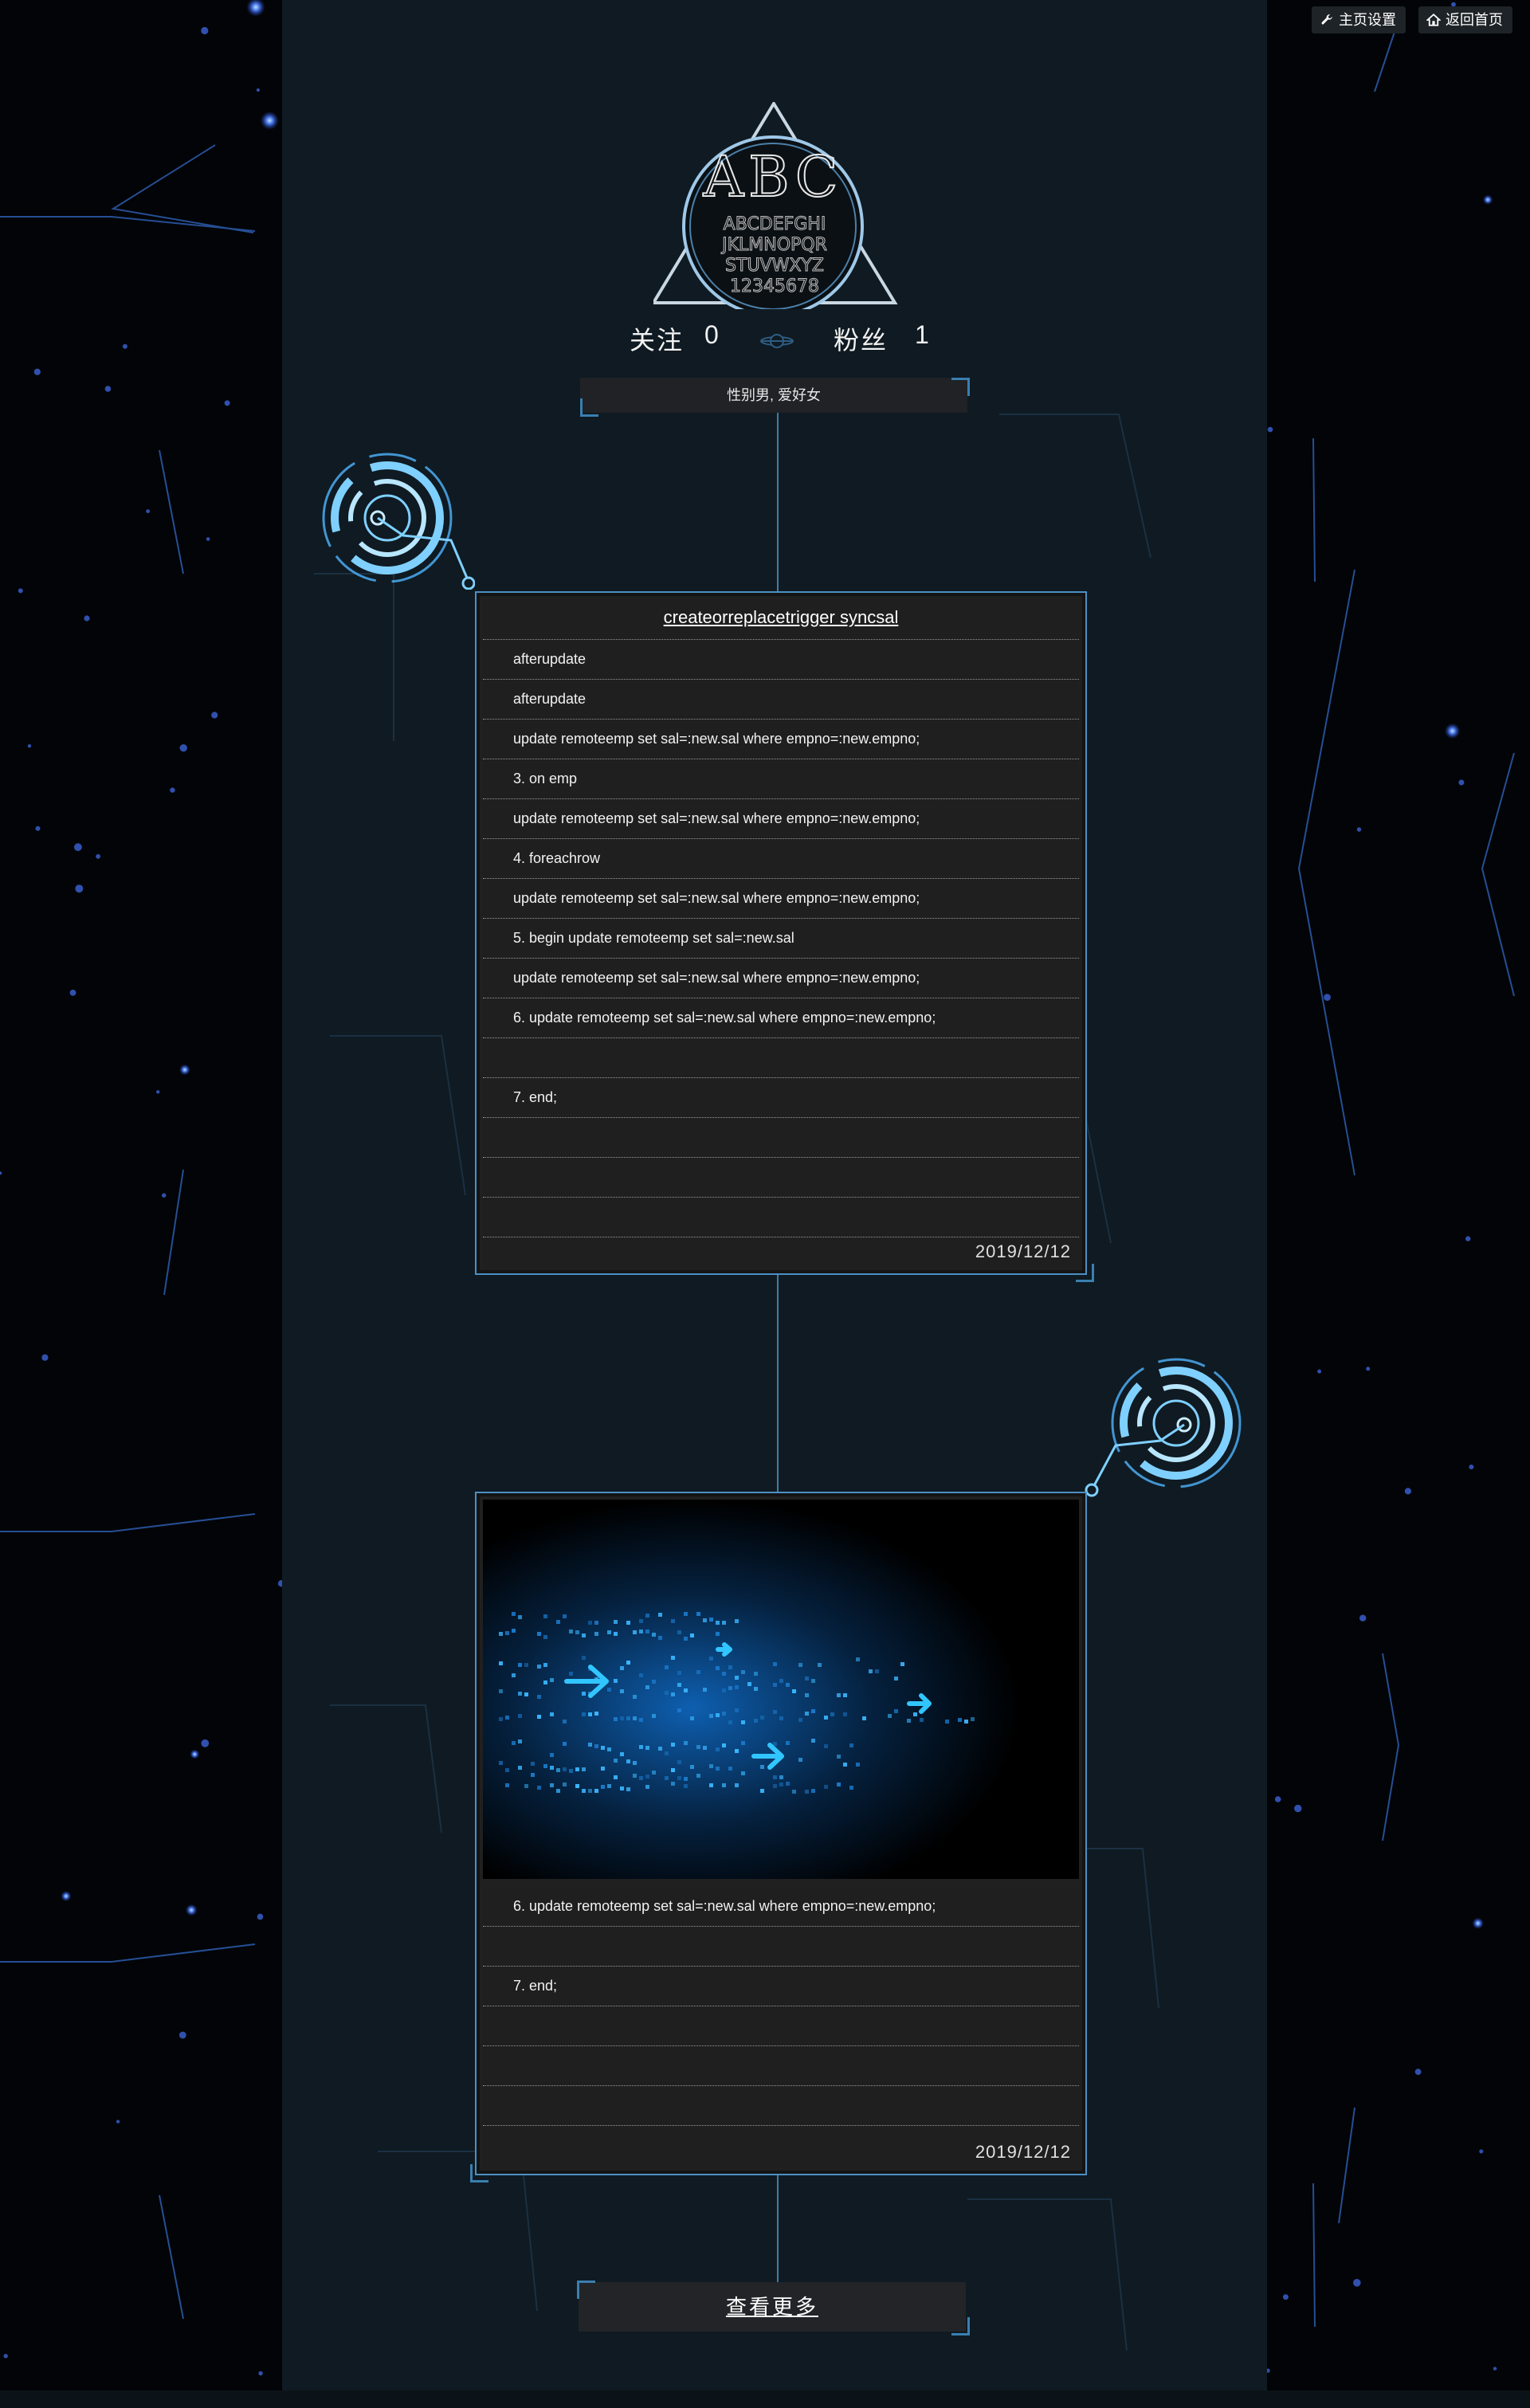 The width and height of the screenshot is (1530, 2408). I want to click on home-button: 返回首页, so click(1465, 19).